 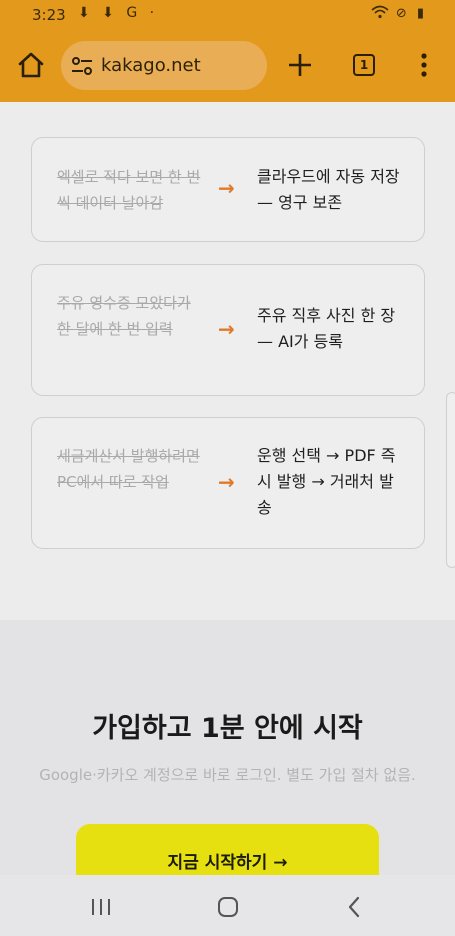 What do you see at coordinates (227, 15) in the screenshot?
I see `status-bar: 3:23 ⬇ ⬇ G · ⊘ ▮` at bounding box center [227, 15].